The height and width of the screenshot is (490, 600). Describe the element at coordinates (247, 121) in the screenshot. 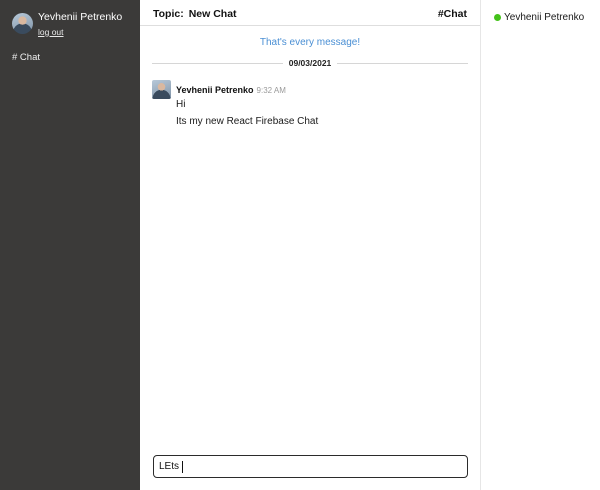

I see `message-text: Its my new React Firebase Chat` at that location.